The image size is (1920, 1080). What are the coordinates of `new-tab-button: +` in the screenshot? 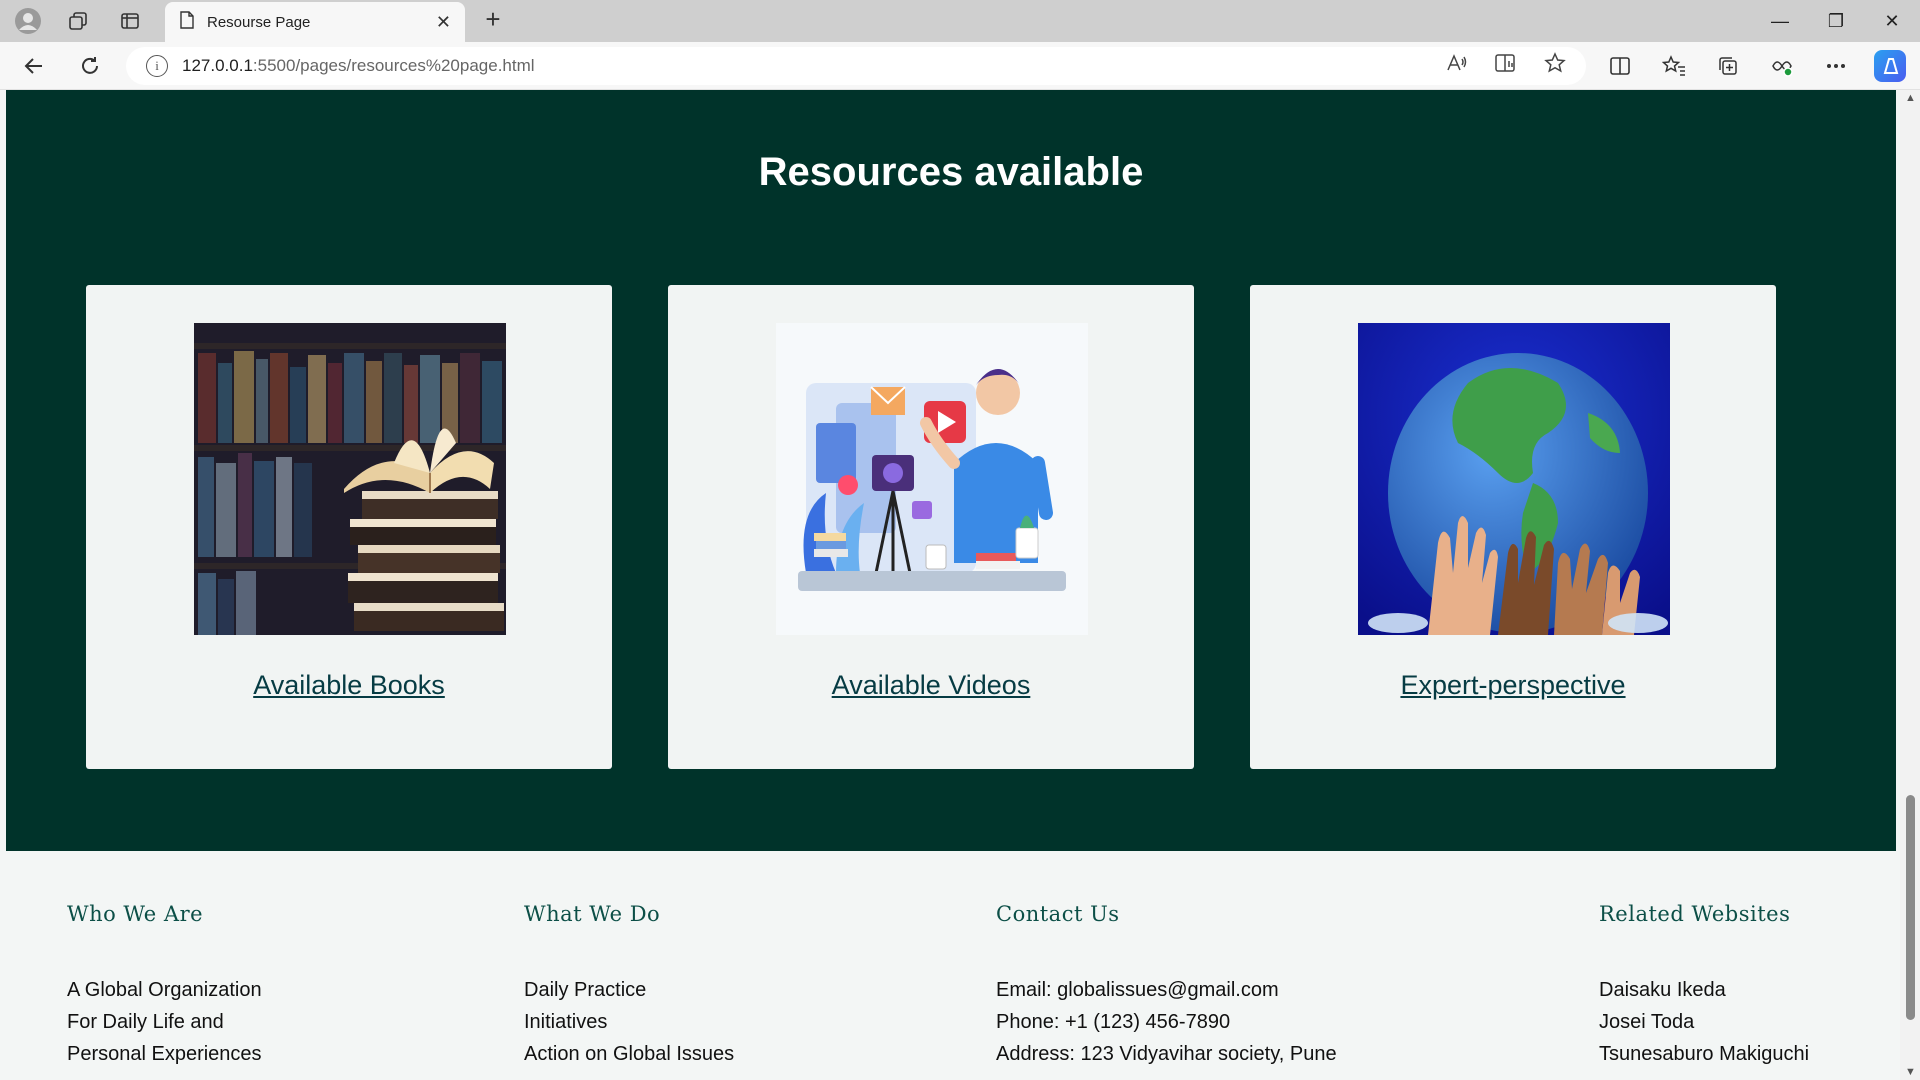 It's located at (493, 19).